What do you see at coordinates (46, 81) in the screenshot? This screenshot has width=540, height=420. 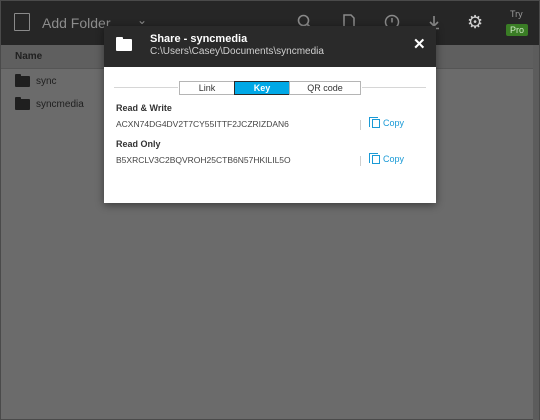 I see `folder-name: sync` at bounding box center [46, 81].